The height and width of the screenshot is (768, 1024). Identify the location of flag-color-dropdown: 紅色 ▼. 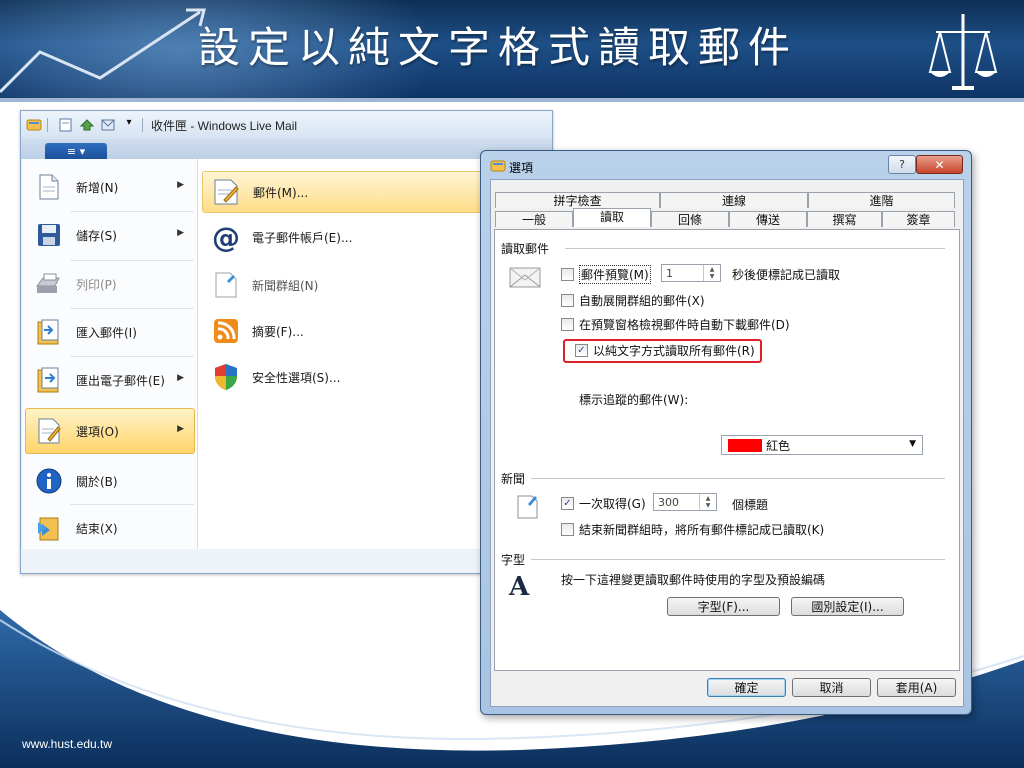
(822, 445).